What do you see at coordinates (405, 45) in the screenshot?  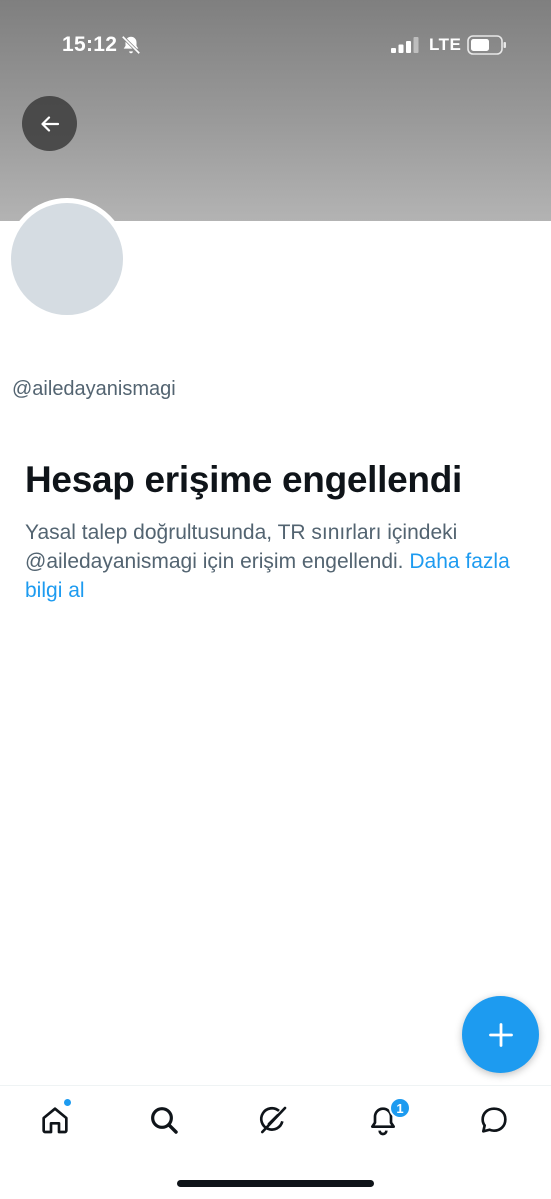 I see `signal-icon` at bounding box center [405, 45].